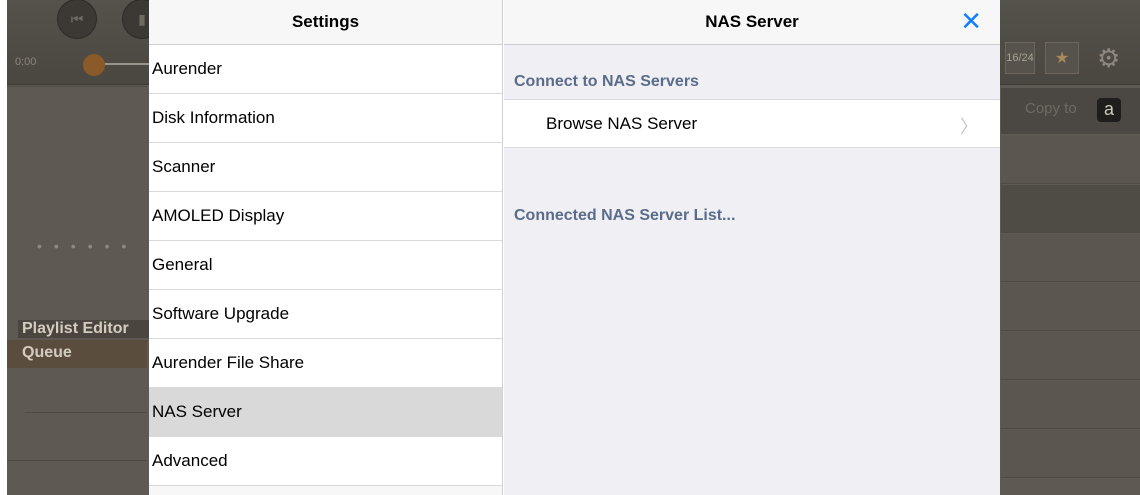 The height and width of the screenshot is (495, 1140). I want to click on previous-track-button: ⏮, so click(77, 19).